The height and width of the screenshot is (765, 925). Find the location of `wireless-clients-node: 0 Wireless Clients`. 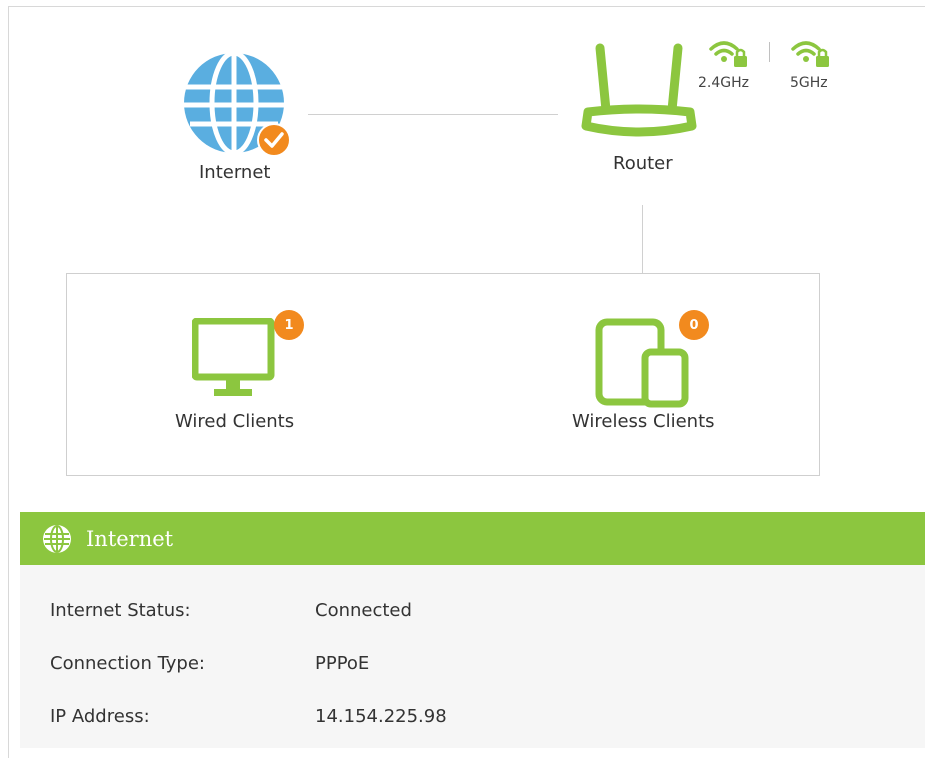

wireless-clients-node: 0 Wireless Clients is located at coordinates (652, 375).